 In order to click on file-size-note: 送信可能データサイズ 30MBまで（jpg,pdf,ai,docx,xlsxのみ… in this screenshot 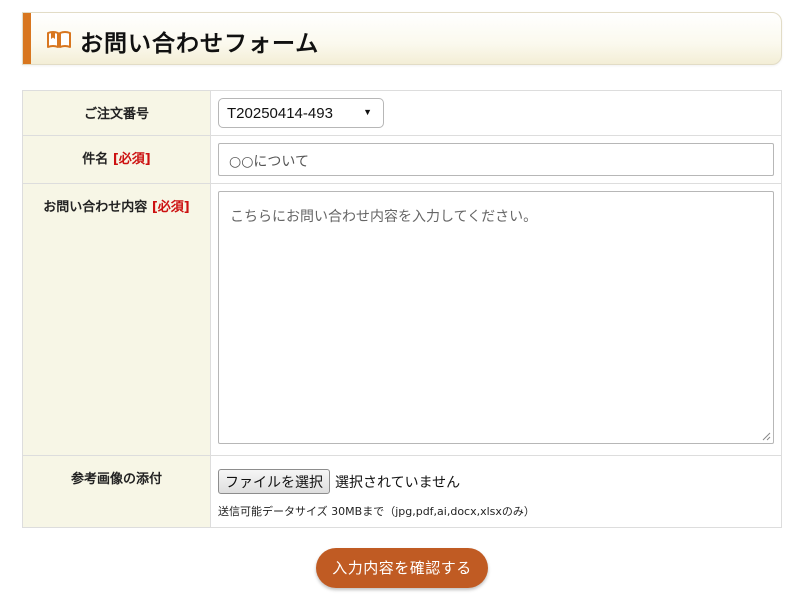, I will do `click(376, 511)`.